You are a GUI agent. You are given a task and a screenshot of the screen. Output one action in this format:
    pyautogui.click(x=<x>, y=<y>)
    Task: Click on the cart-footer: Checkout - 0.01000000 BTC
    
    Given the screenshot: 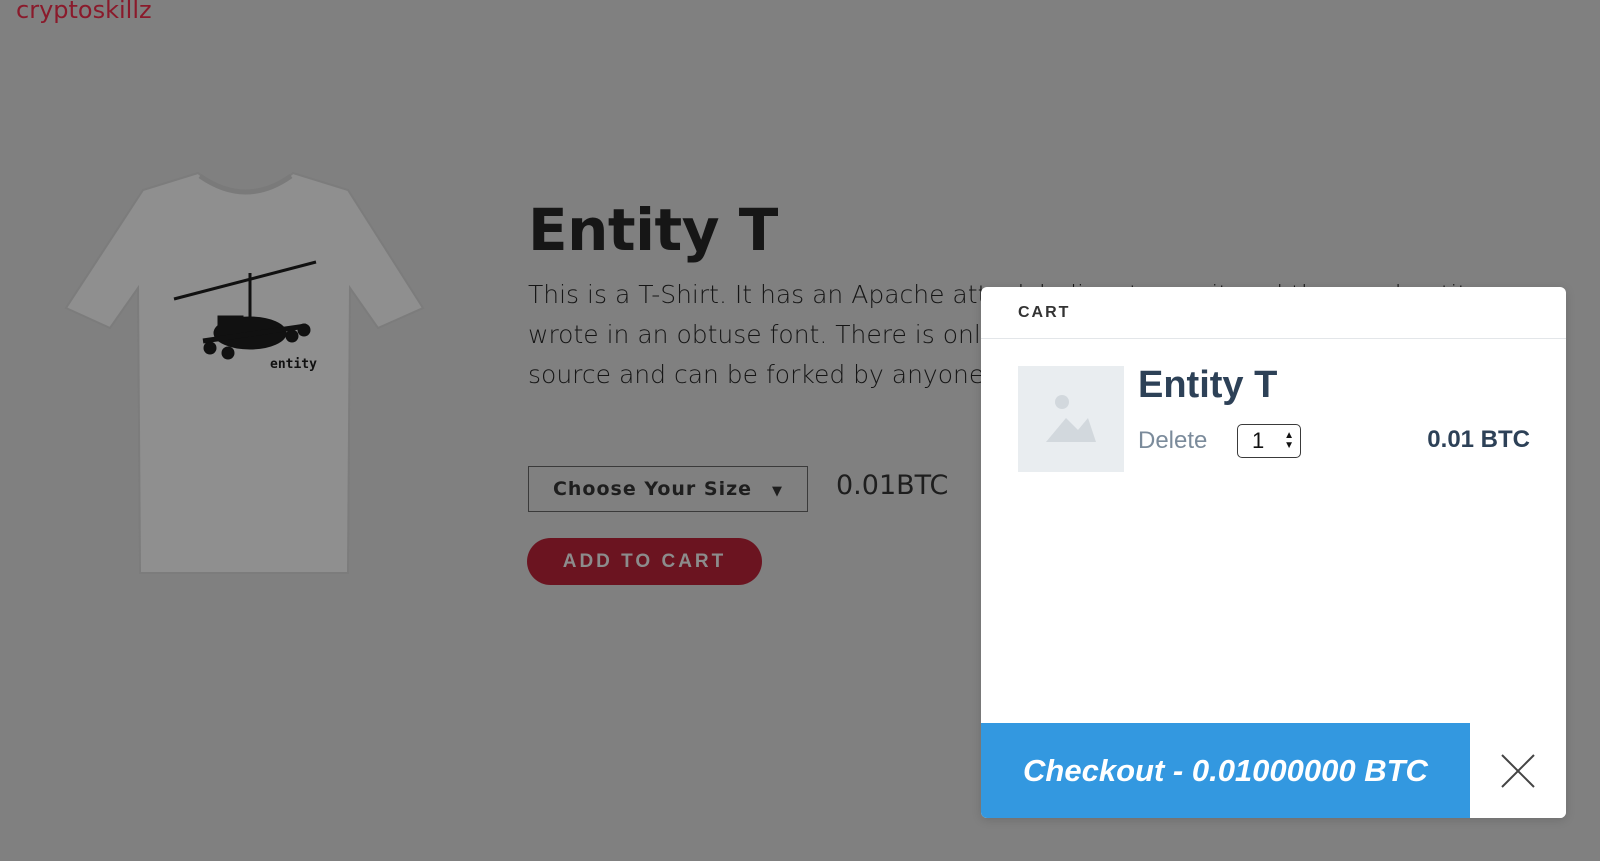 What is the action you would take?
    pyautogui.click(x=1273, y=770)
    